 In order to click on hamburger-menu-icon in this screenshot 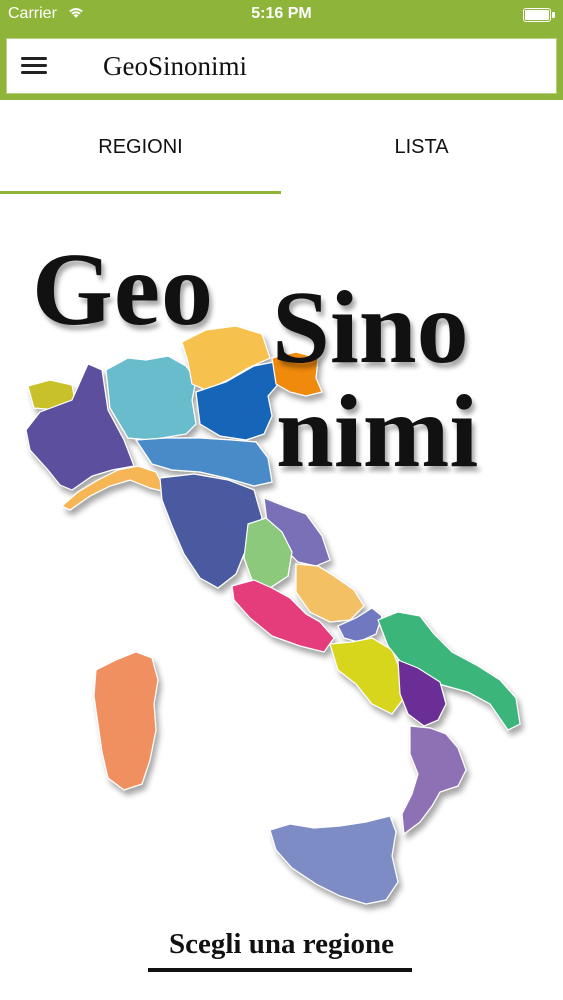, I will do `click(34, 66)`.